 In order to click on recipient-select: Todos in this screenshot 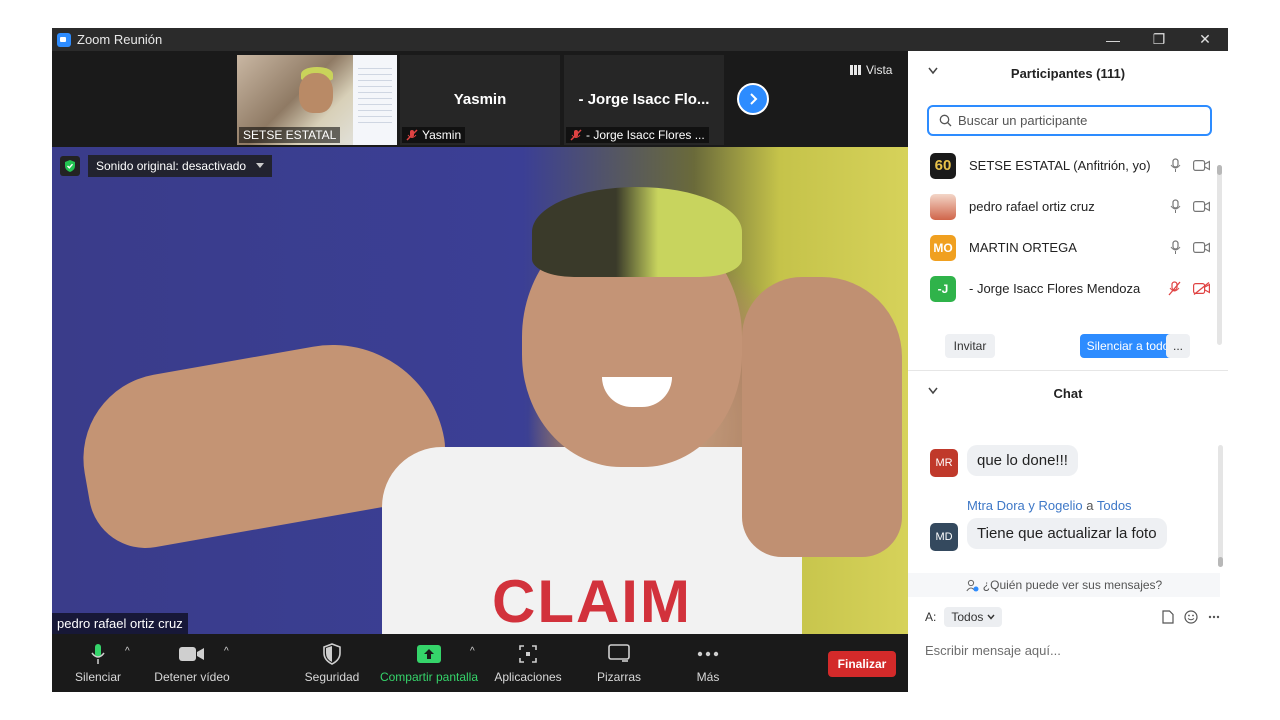, I will do `click(973, 617)`.